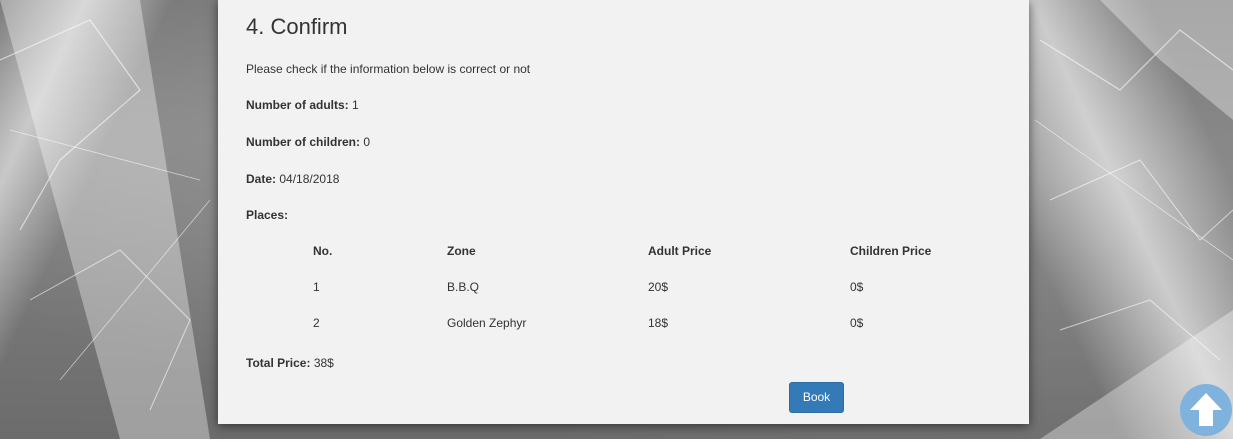  Describe the element at coordinates (297, 105) in the screenshot. I see `adults-label: Number of adults:` at that location.